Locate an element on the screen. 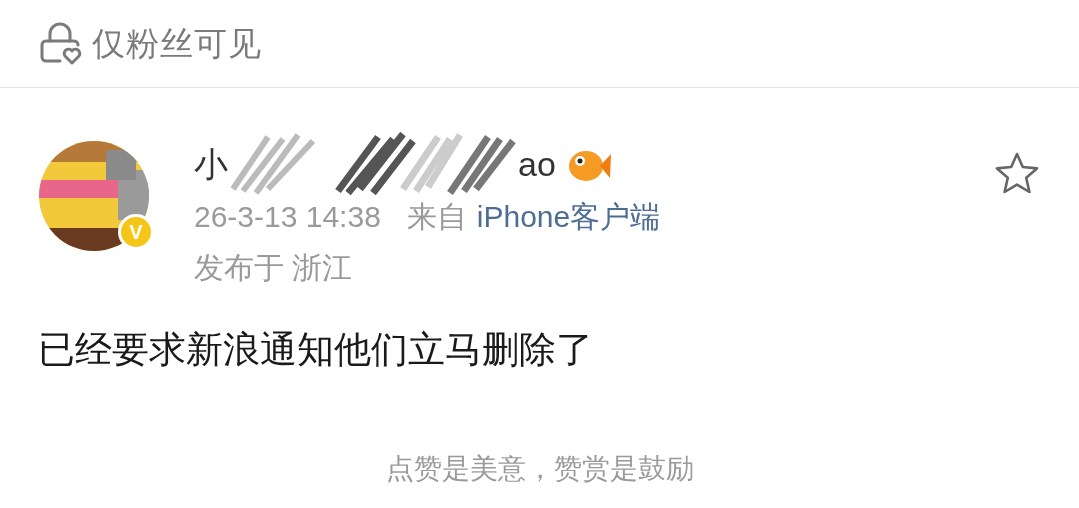 This screenshot has width=1079, height=508. source-link: iPhone客户端 is located at coordinates (568, 216).